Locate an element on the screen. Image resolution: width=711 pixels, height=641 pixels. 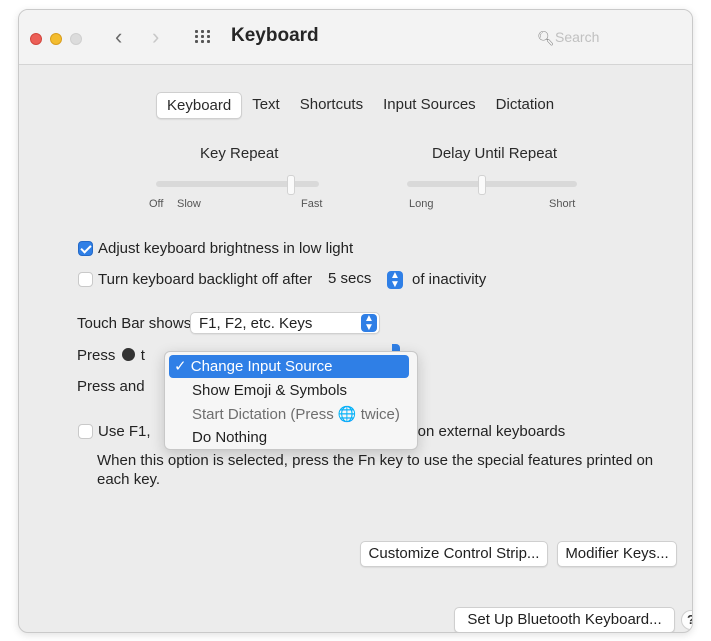
backlight-off-checkbox is located at coordinates (85, 279).